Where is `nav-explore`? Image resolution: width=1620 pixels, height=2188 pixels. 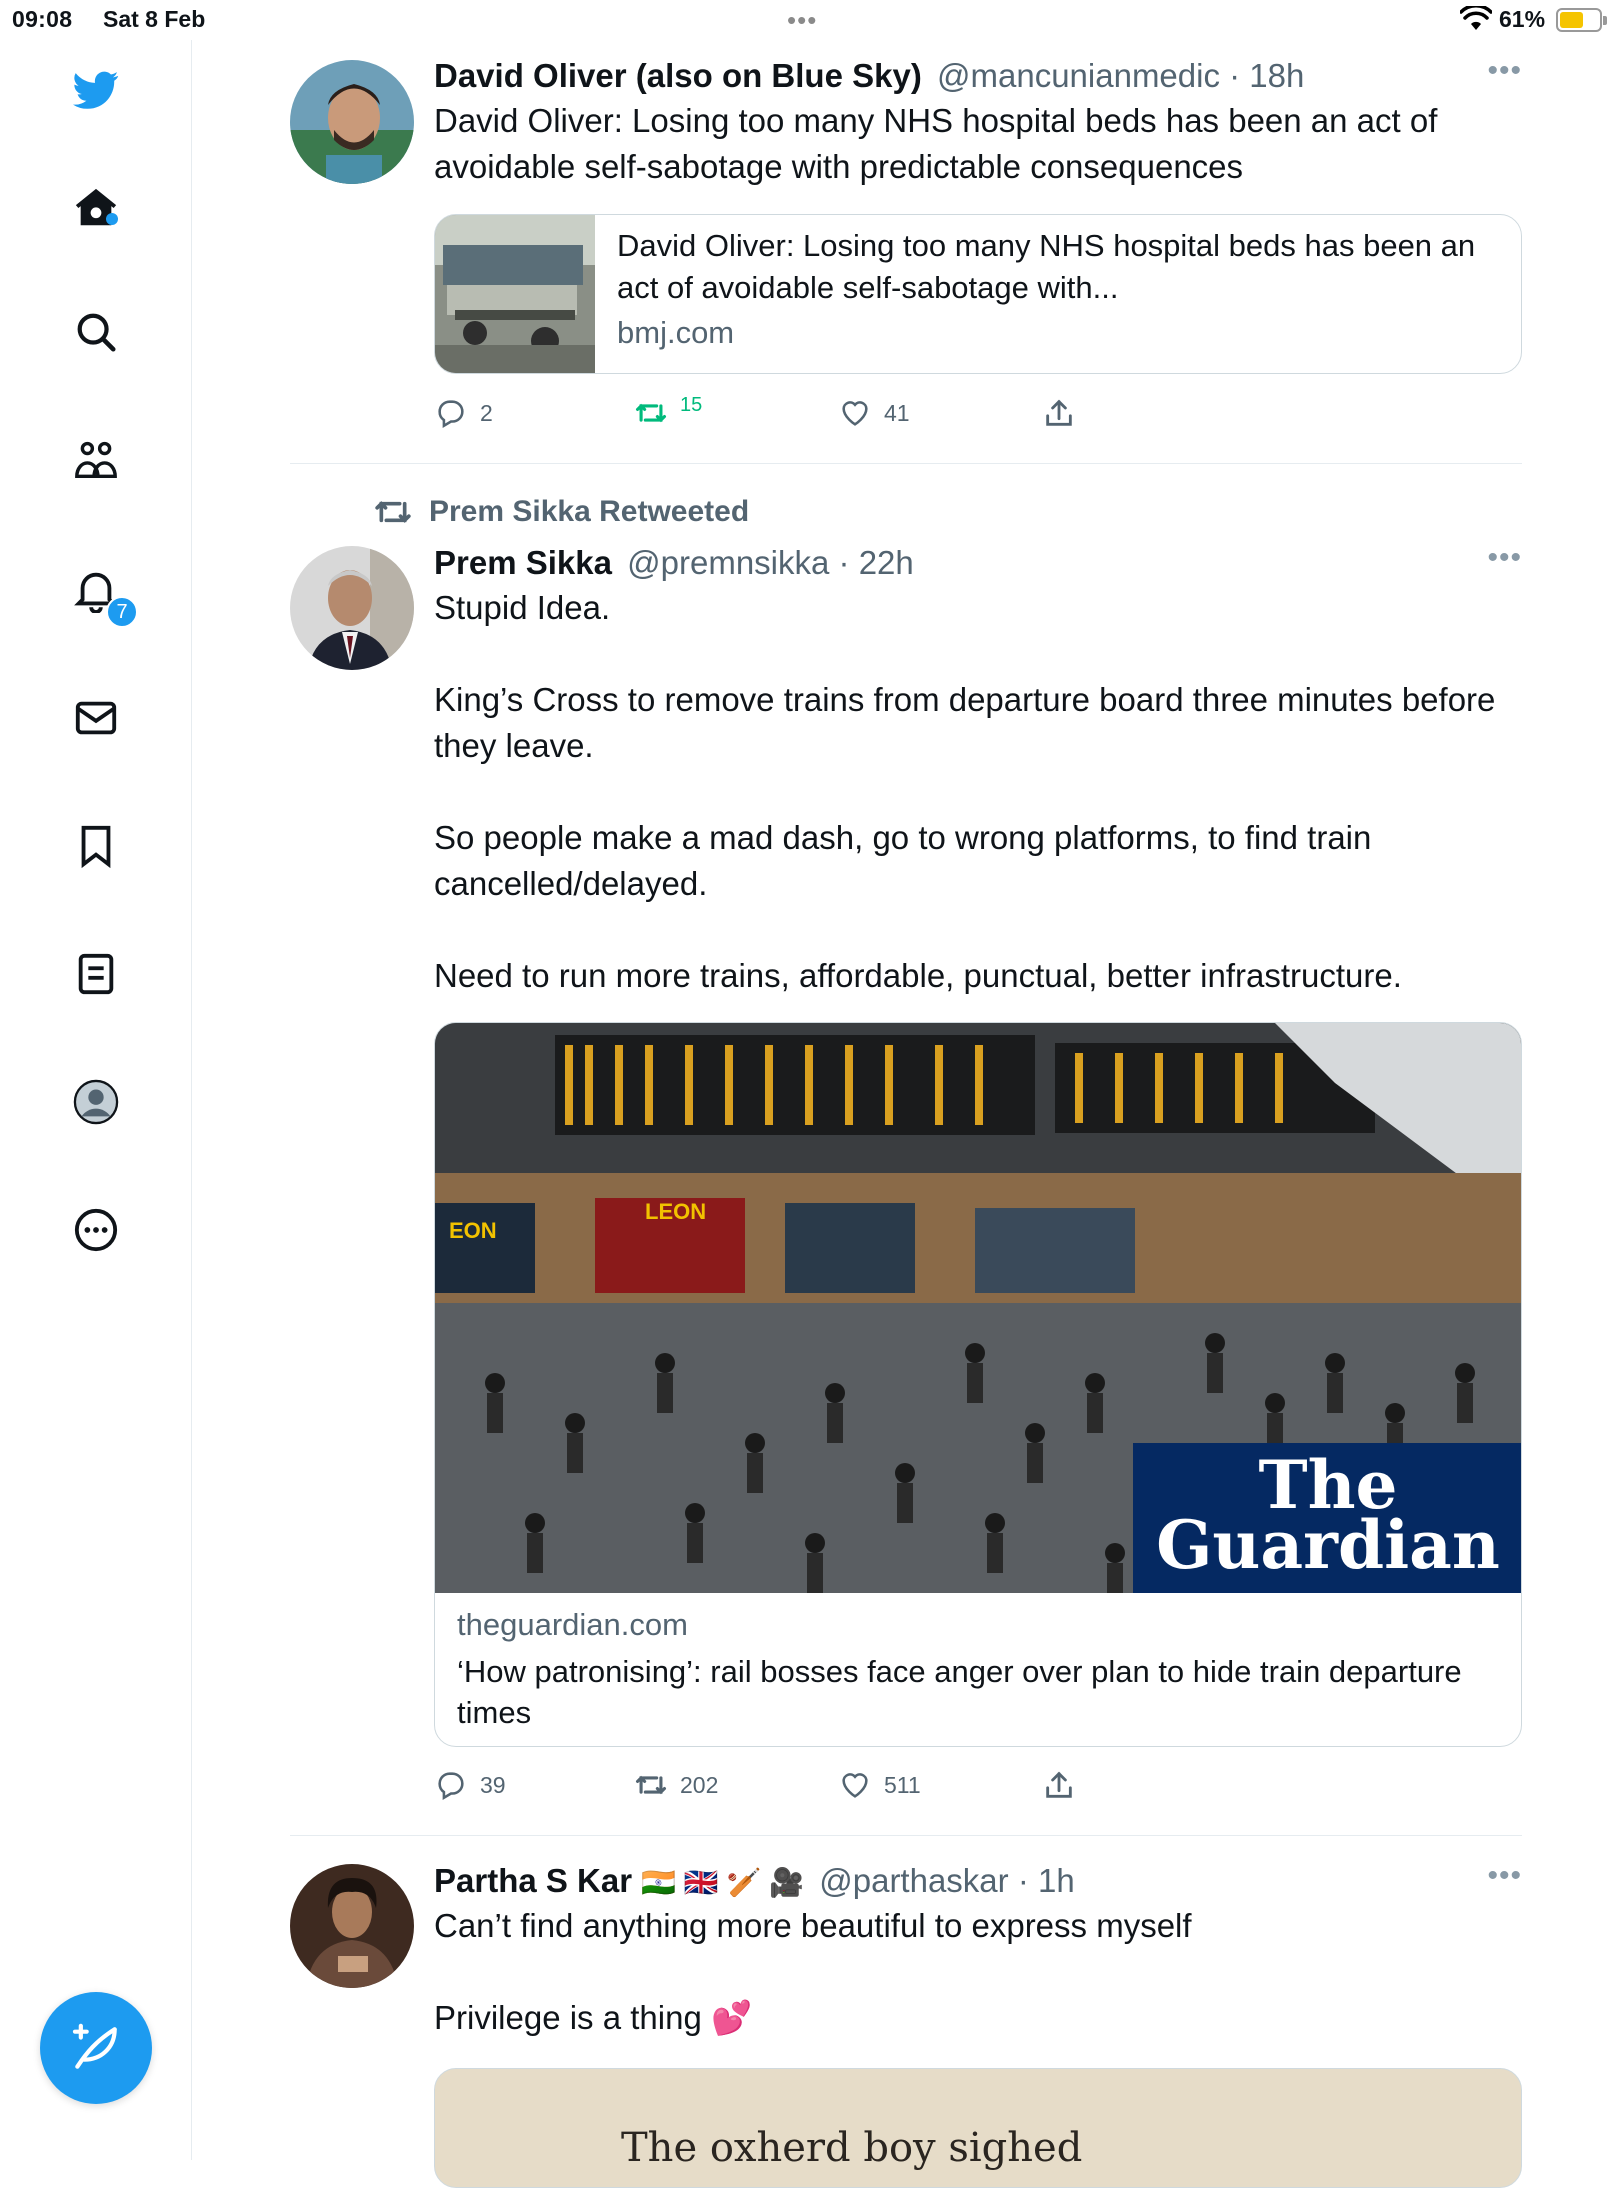
nav-explore is located at coordinates (96, 332).